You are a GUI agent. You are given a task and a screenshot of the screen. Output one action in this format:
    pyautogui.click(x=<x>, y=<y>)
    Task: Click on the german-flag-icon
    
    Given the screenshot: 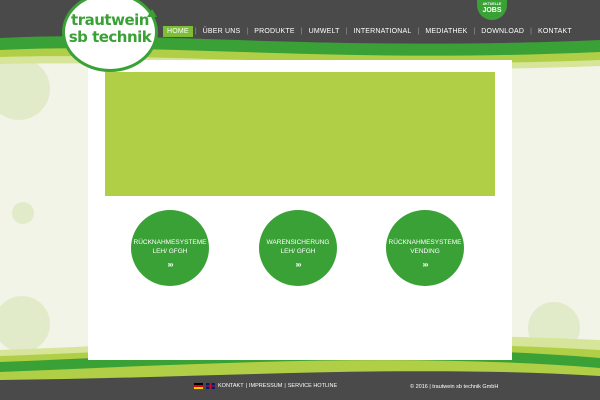 What is the action you would take?
    pyautogui.click(x=198, y=386)
    